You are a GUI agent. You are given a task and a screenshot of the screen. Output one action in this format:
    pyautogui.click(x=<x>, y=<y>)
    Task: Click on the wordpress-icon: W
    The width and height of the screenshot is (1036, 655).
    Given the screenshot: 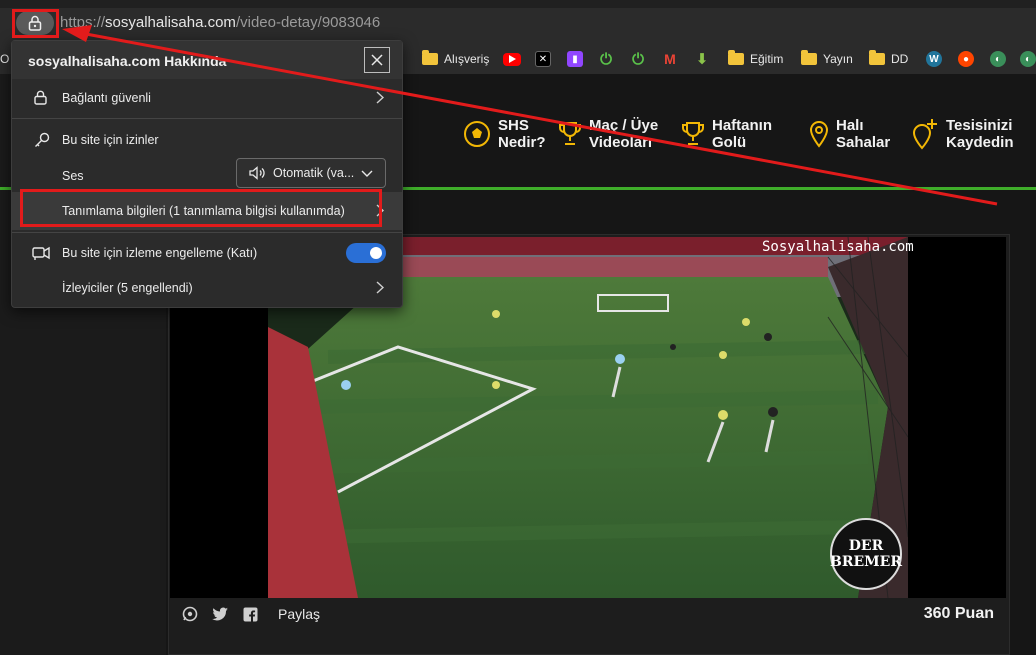 What is the action you would take?
    pyautogui.click(x=934, y=59)
    